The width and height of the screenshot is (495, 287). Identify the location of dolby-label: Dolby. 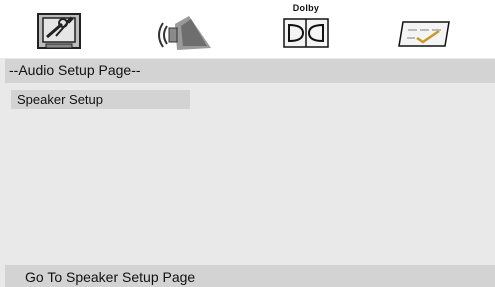
(306, 8).